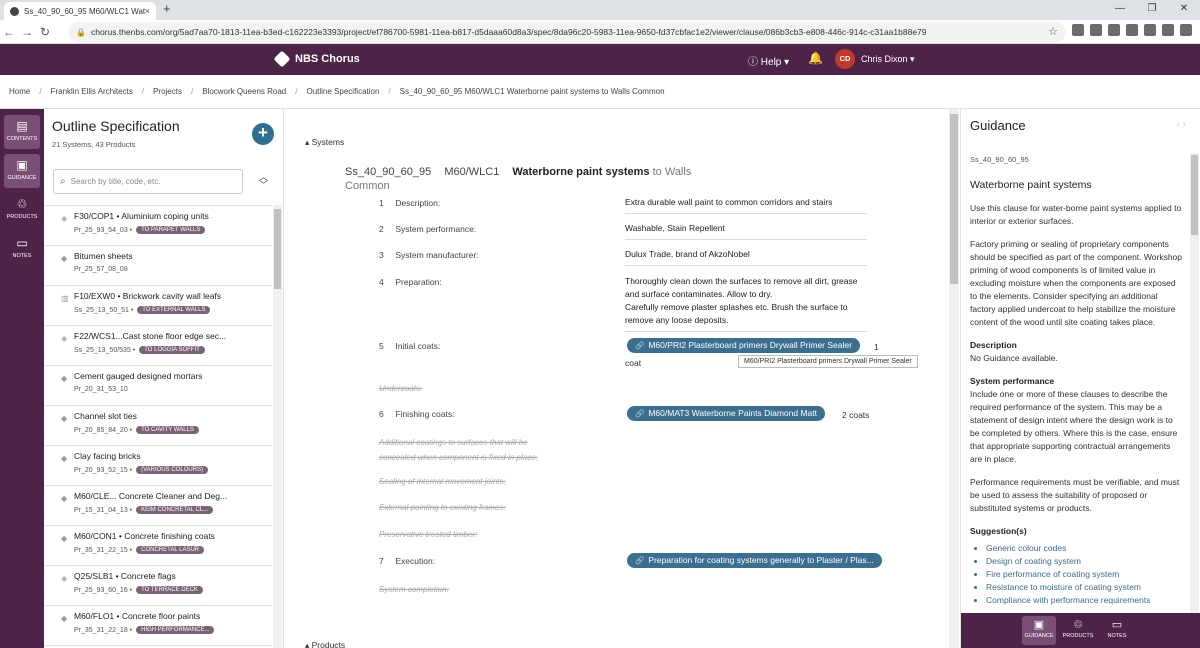 The width and height of the screenshot is (1200, 648). Describe the element at coordinates (1085, 587) in the screenshot. I see `suggestion-link: Resistance to moisture of coating system` at that location.